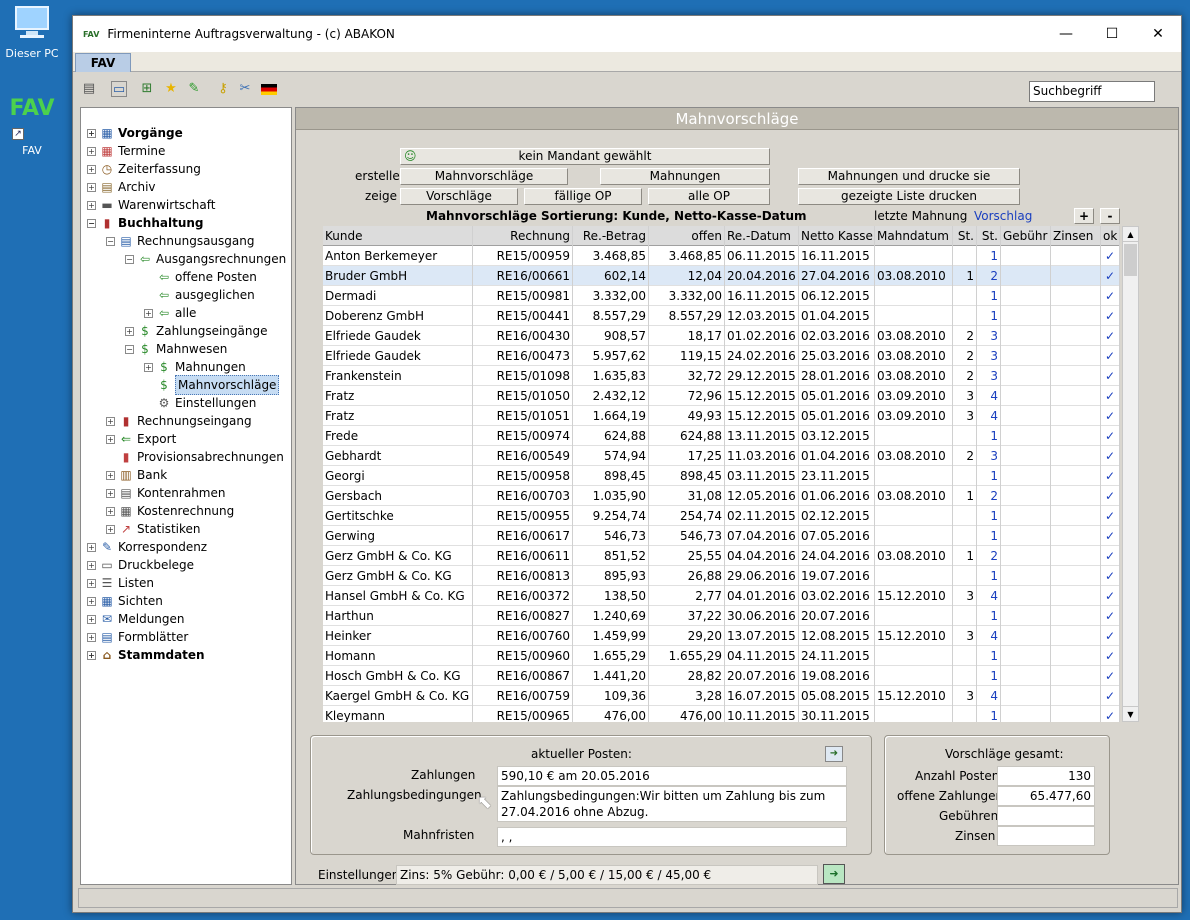 This screenshot has height=920, width=1190. What do you see at coordinates (1092, 91) in the screenshot?
I see `search-input: Suchbegriff` at bounding box center [1092, 91].